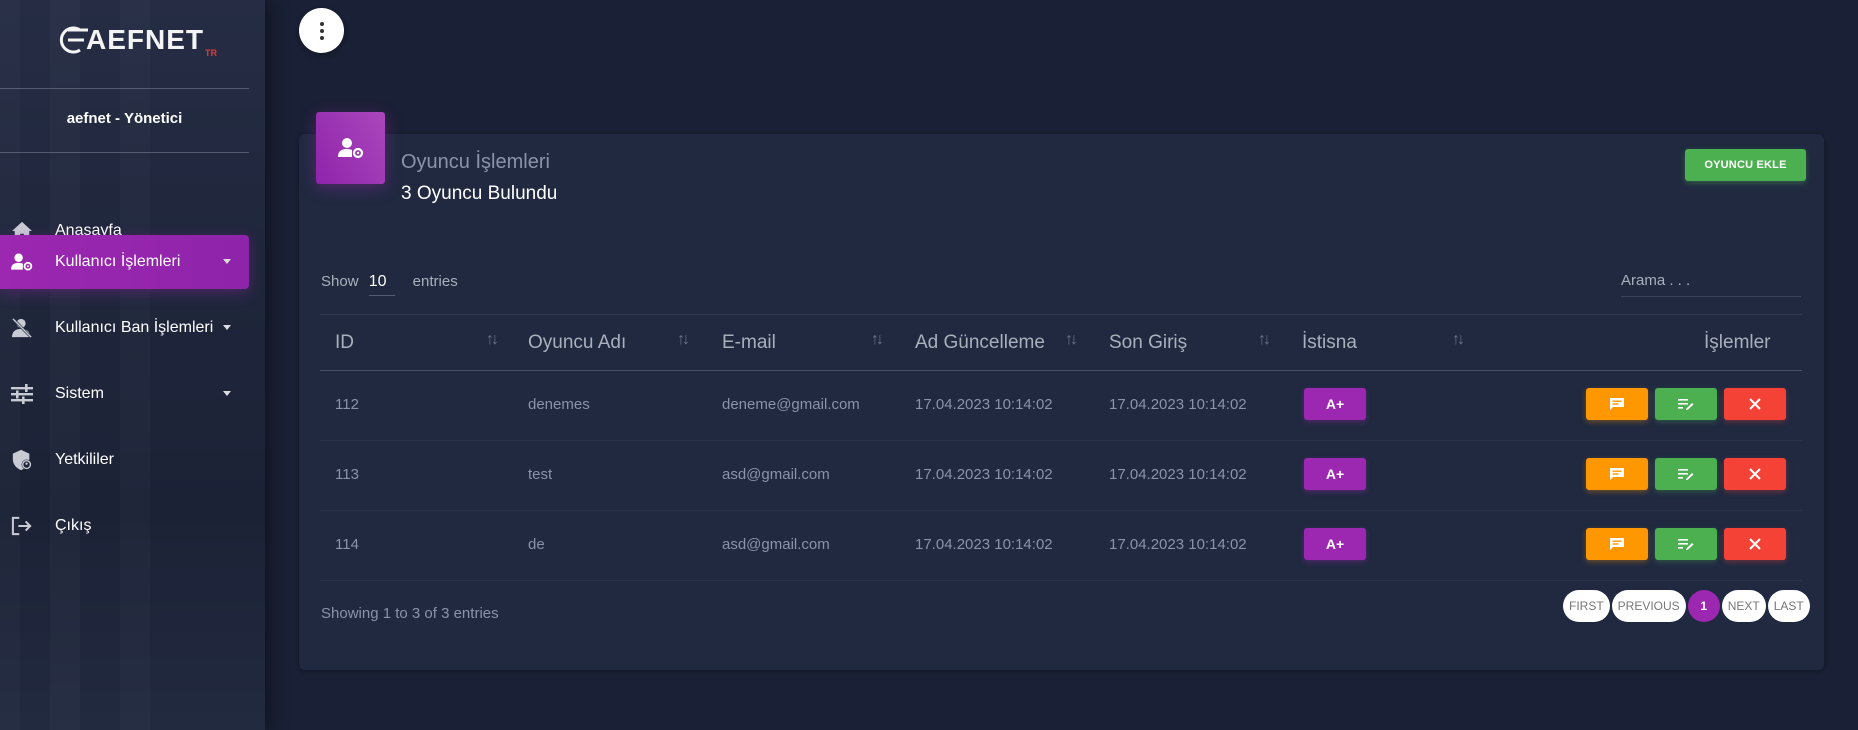  I want to click on sliders-icon, so click(22, 394).